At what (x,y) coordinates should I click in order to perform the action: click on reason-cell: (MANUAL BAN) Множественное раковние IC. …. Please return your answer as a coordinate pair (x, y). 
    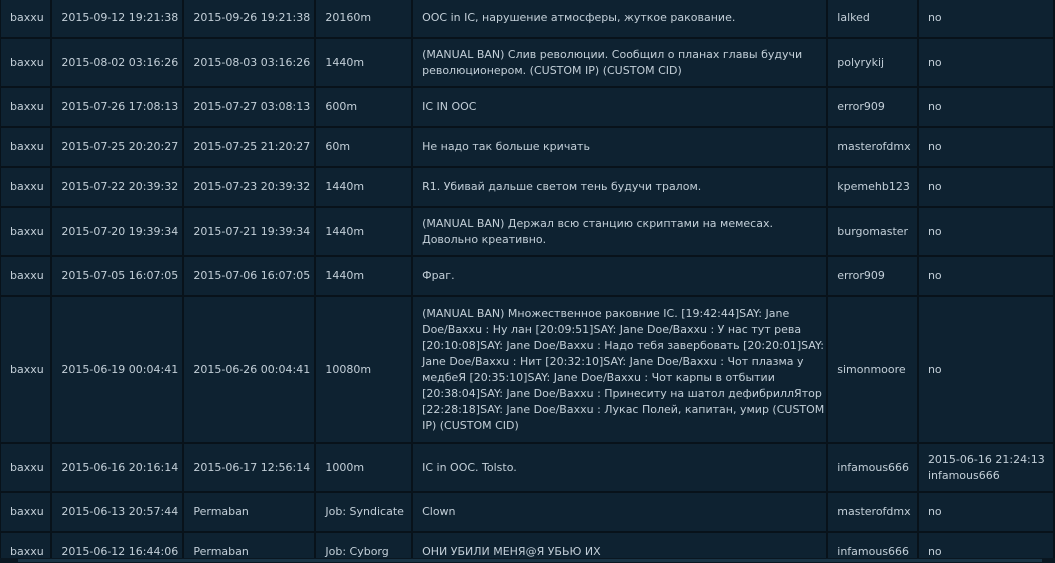
    Looking at the image, I should click on (620, 369).